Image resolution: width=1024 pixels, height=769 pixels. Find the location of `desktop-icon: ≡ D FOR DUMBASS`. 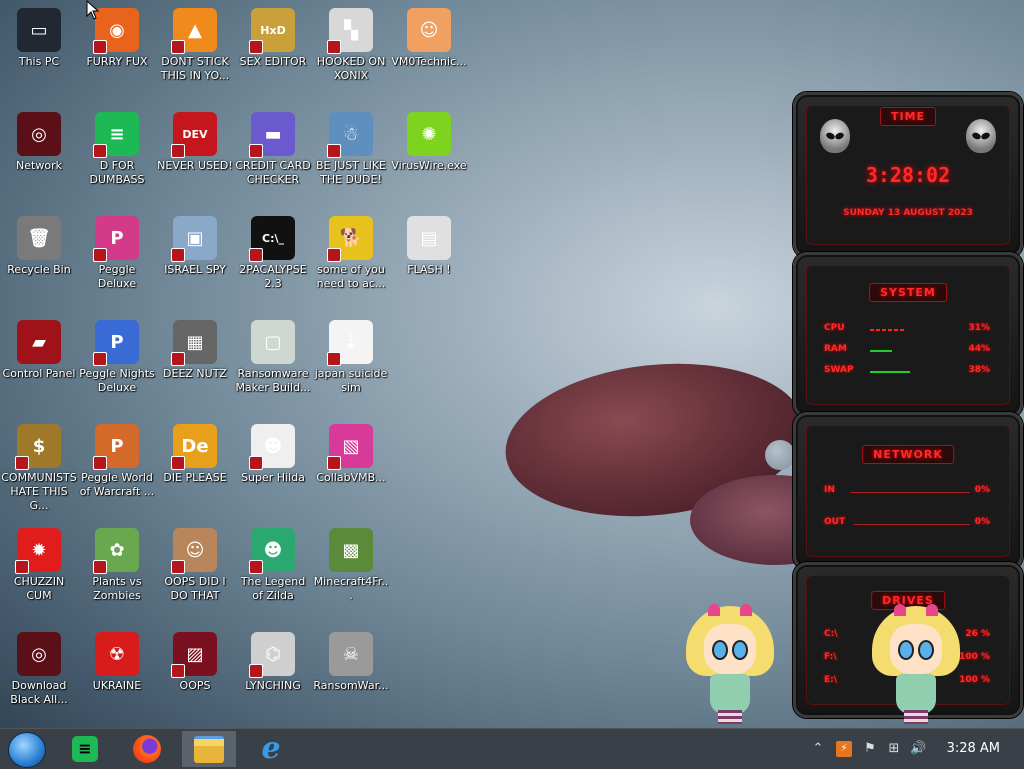

desktop-icon: ≡ D FOR DUMBASS is located at coordinates (117, 158).